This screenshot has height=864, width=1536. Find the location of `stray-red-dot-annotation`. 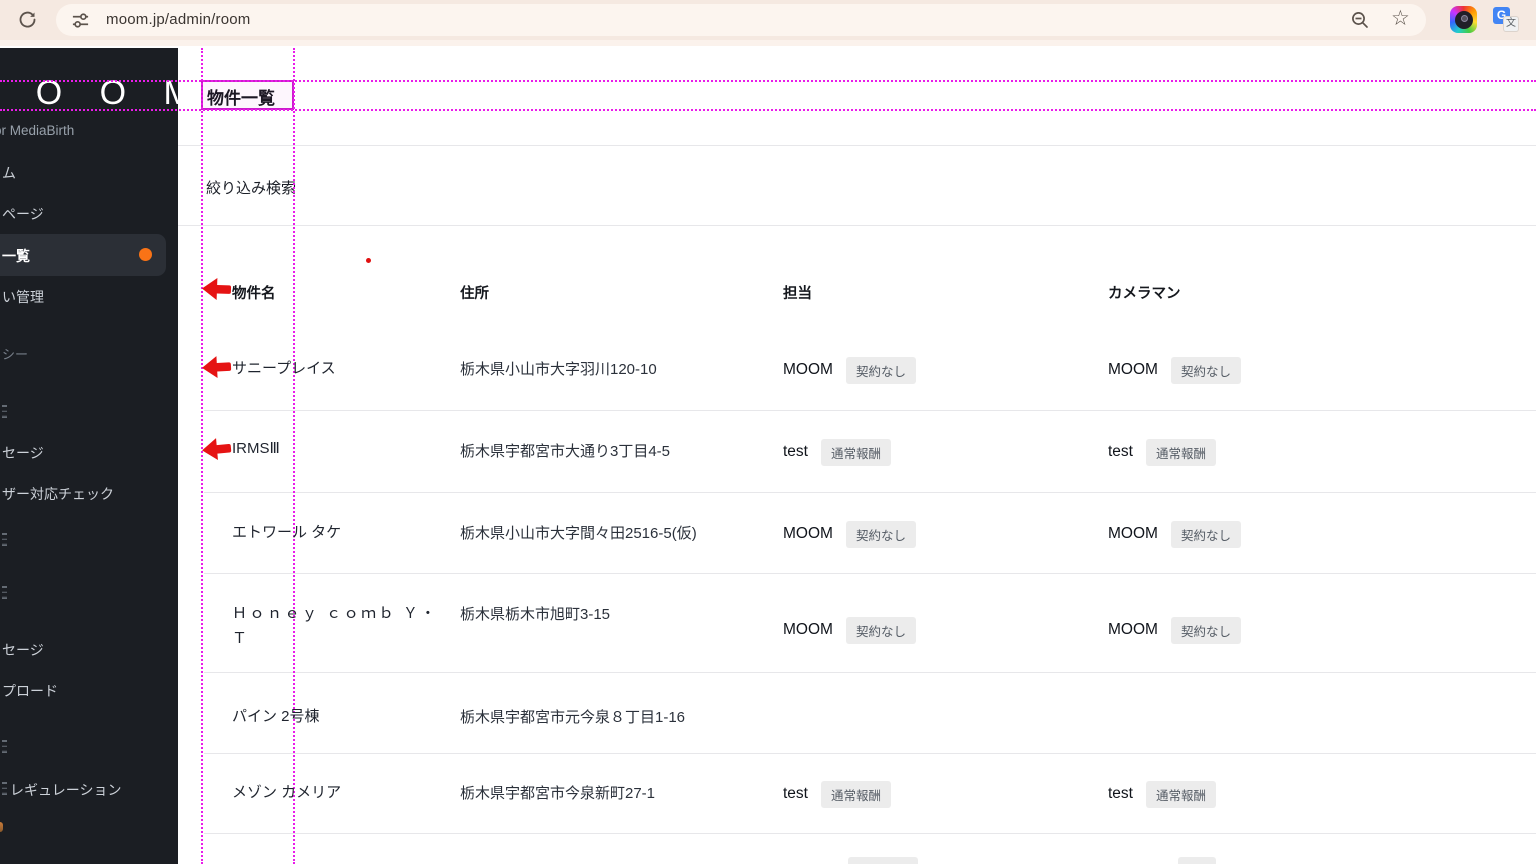

stray-red-dot-annotation is located at coordinates (368, 260).